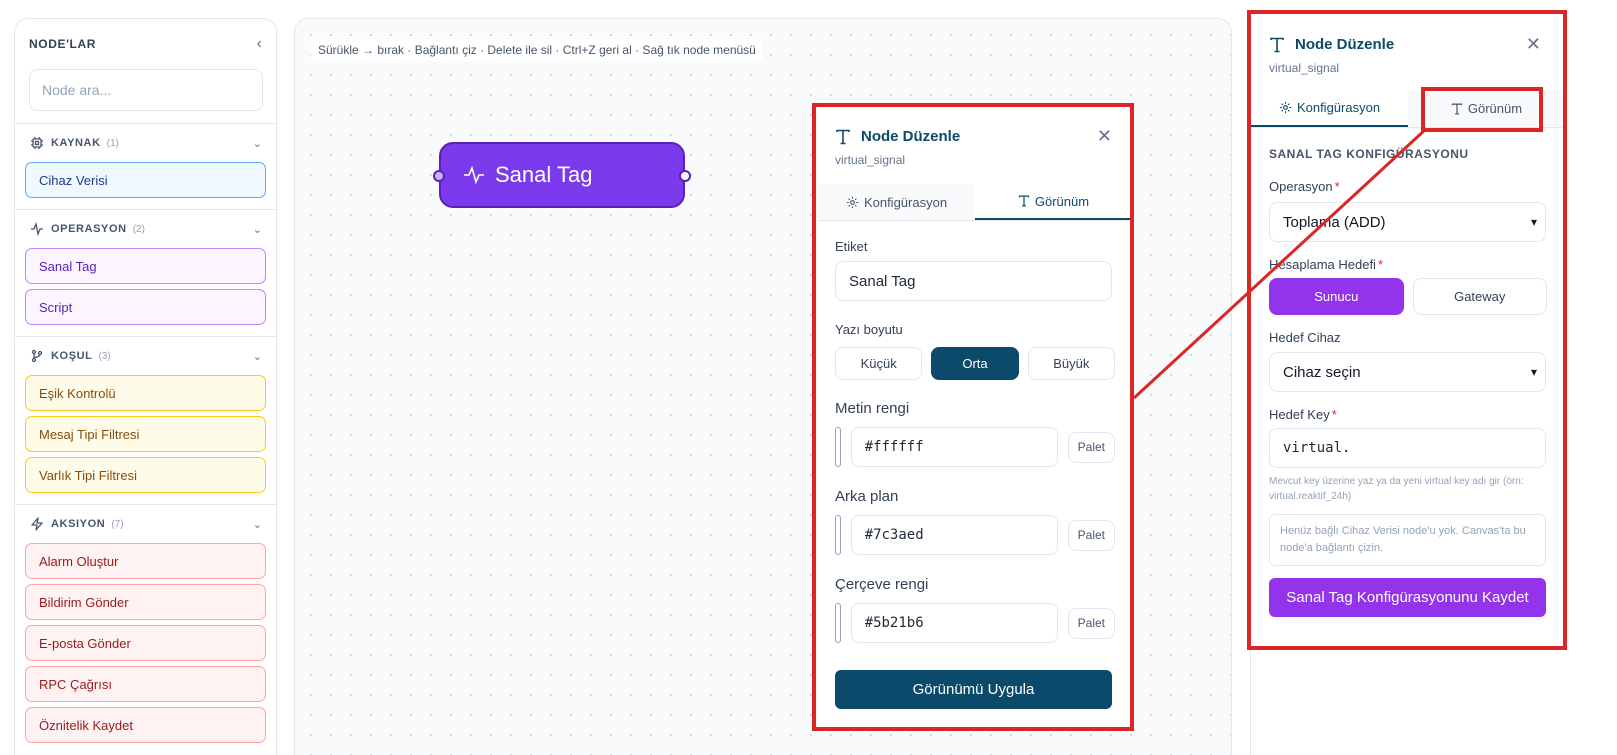 The height and width of the screenshot is (755, 1617). Describe the element at coordinates (1407, 597) in the screenshot. I see `save-config-button: Sanal Tag Konfigürasyonunu Kaydet` at that location.